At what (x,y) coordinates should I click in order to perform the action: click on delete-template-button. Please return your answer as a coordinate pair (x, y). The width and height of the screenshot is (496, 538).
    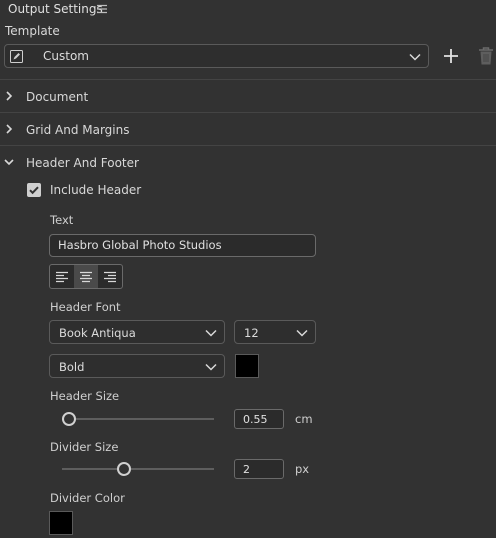
    Looking at the image, I should click on (486, 56).